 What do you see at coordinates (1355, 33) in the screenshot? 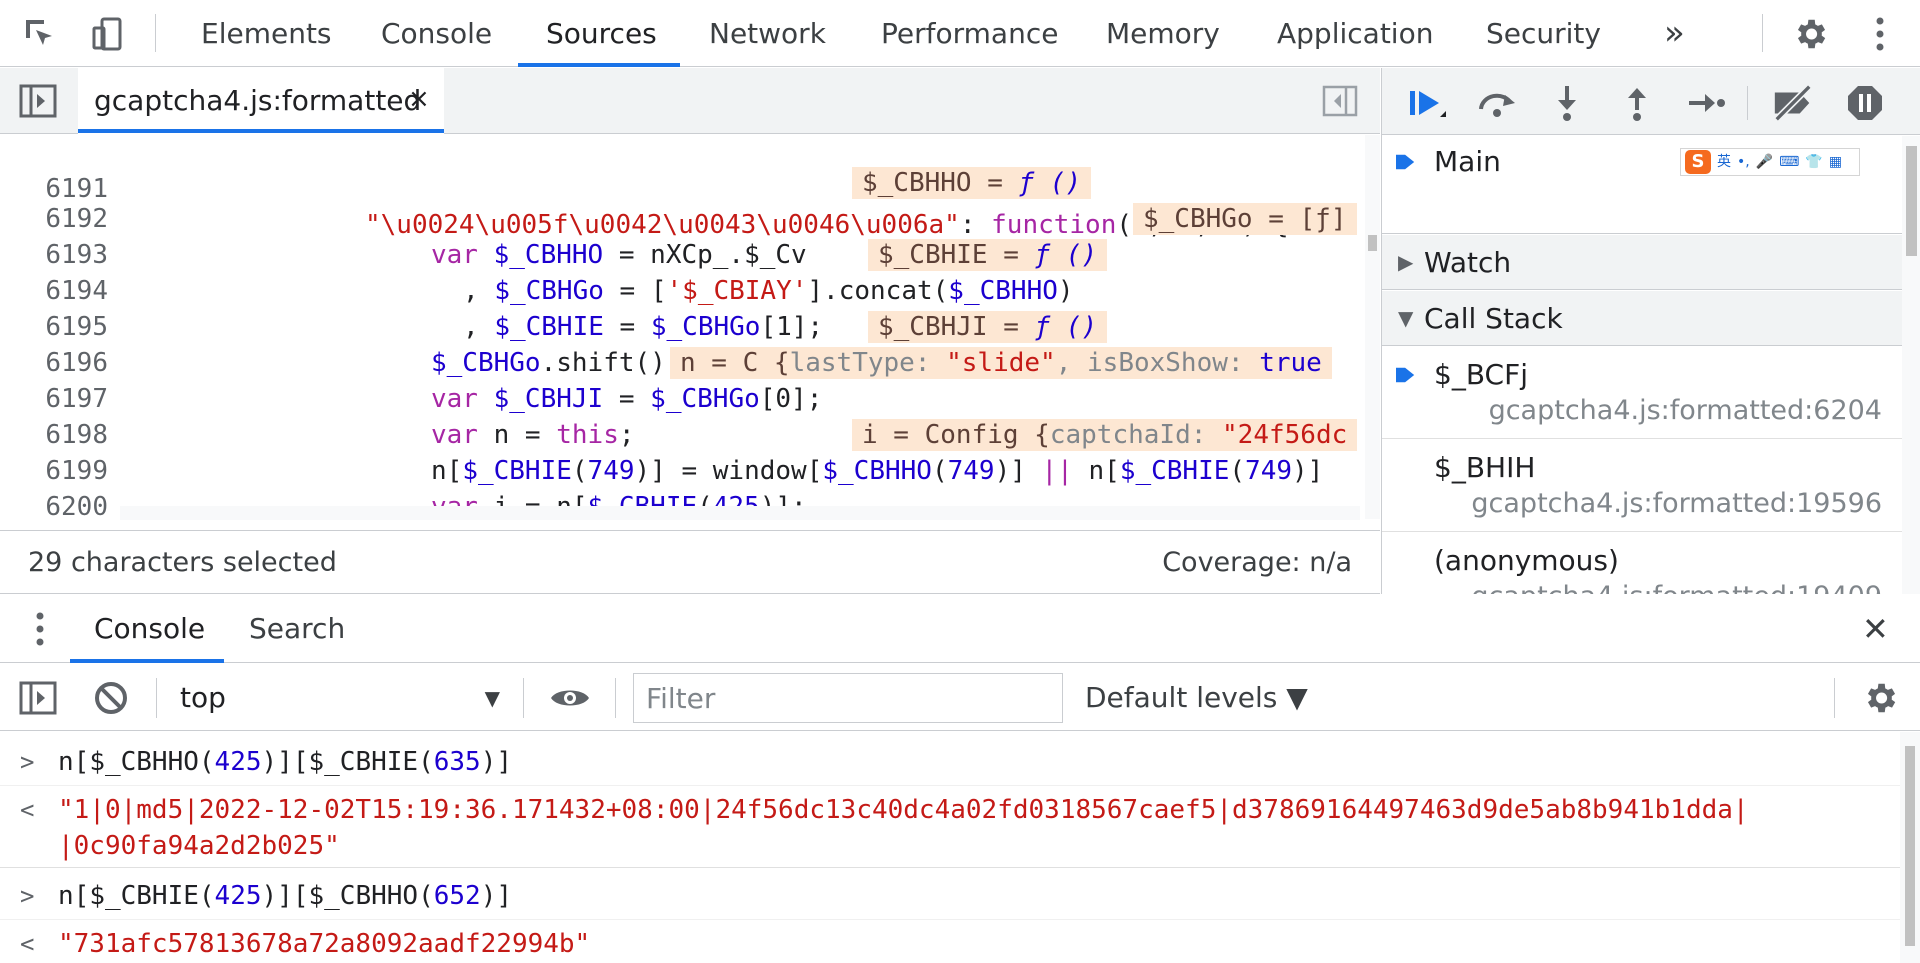
I see `tab-application: Application` at bounding box center [1355, 33].